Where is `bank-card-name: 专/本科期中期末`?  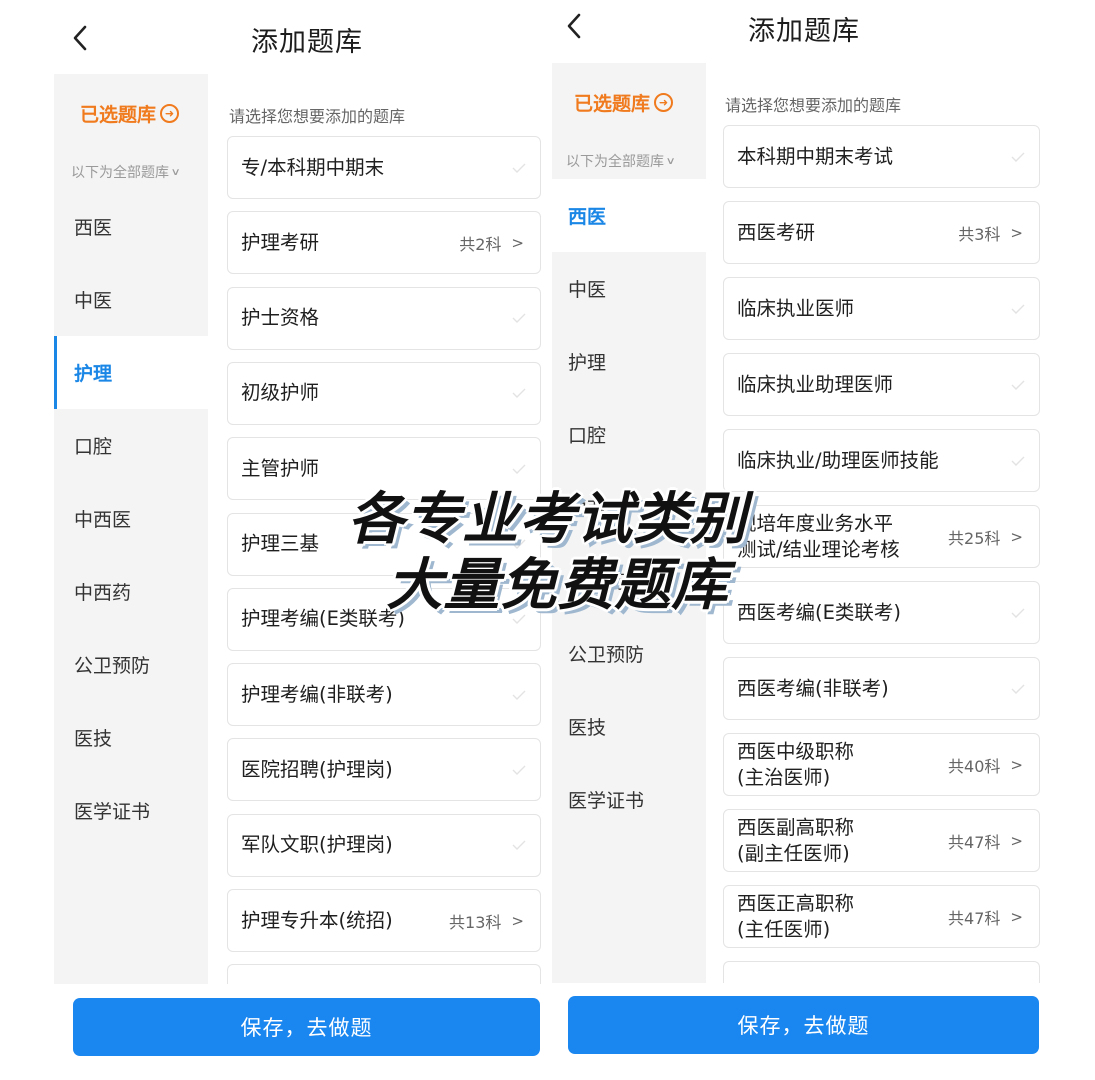 bank-card-name: 专/本科期中期末 is located at coordinates (313, 167).